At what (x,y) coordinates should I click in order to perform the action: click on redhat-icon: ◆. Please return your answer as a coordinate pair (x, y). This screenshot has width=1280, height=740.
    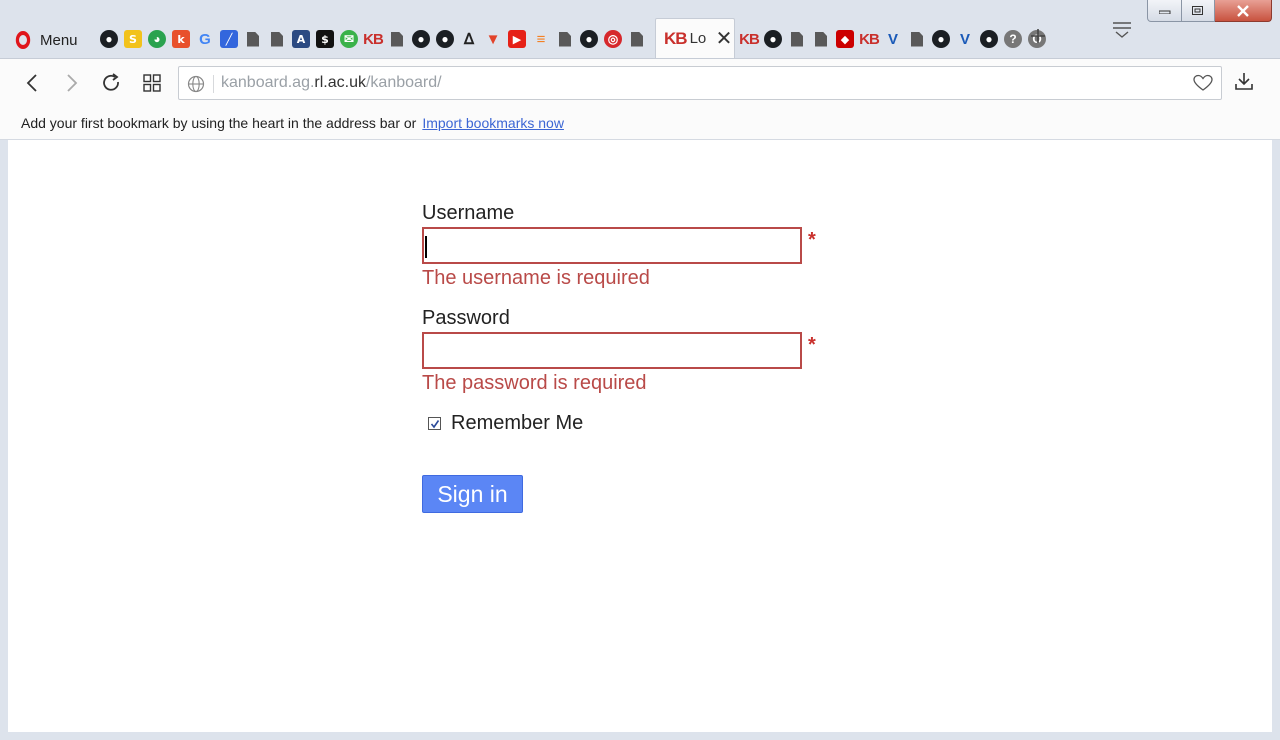
    Looking at the image, I should click on (845, 39).